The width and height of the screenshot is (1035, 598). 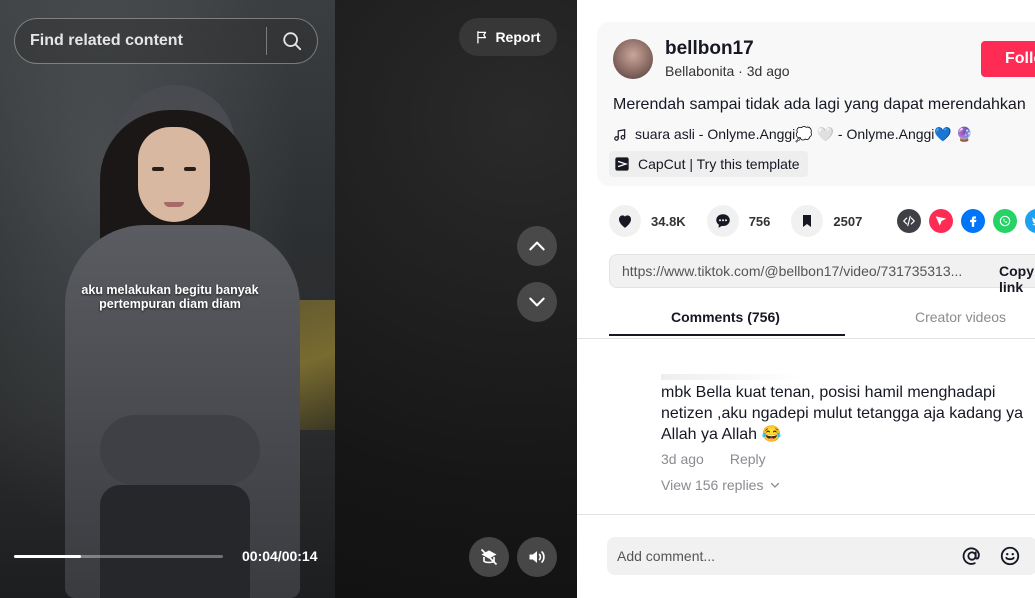 What do you see at coordinates (960, 317) in the screenshot?
I see `tab-creator-videos: Creator videos` at bounding box center [960, 317].